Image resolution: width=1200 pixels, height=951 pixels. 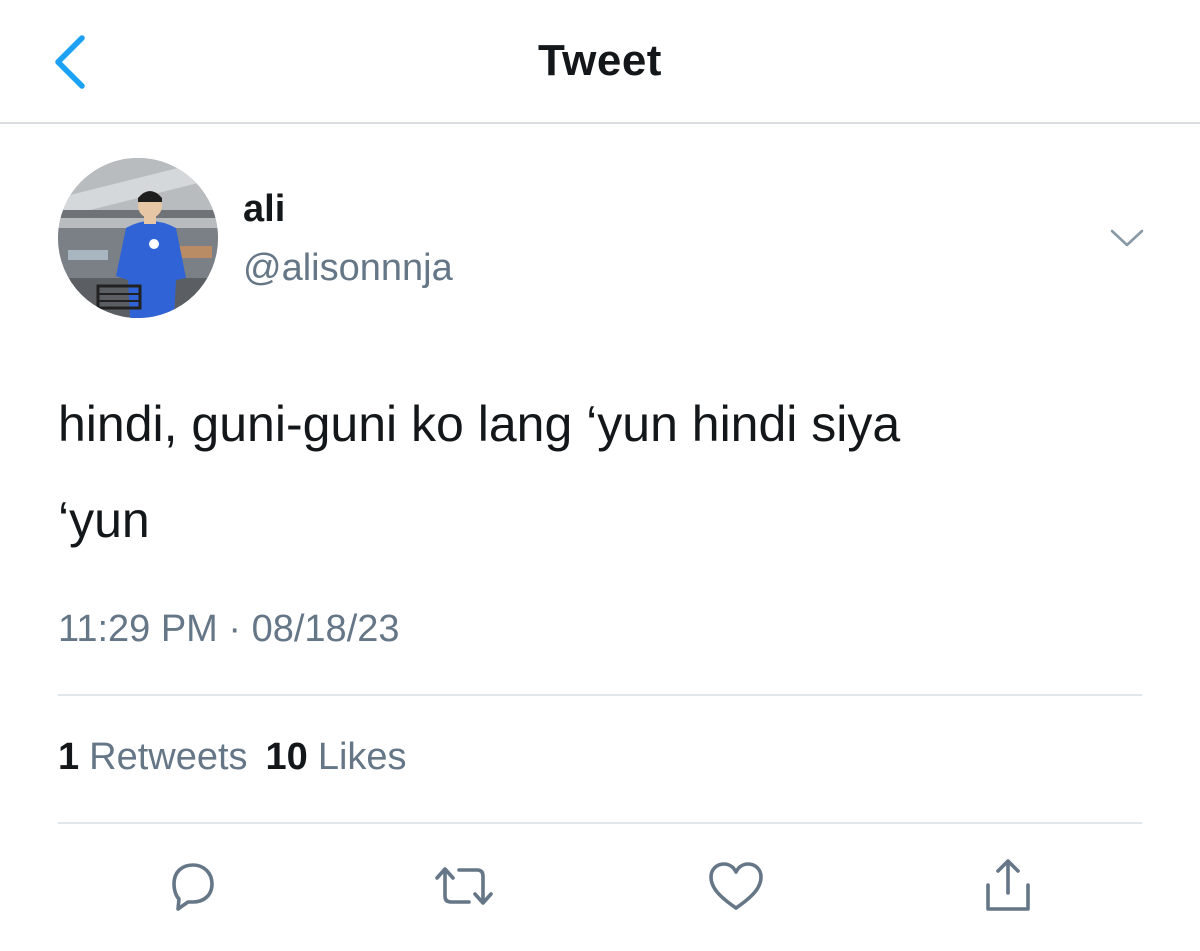 What do you see at coordinates (229, 629) in the screenshot?
I see `tweet-timestamp: 11:29 PM · 08/18/23` at bounding box center [229, 629].